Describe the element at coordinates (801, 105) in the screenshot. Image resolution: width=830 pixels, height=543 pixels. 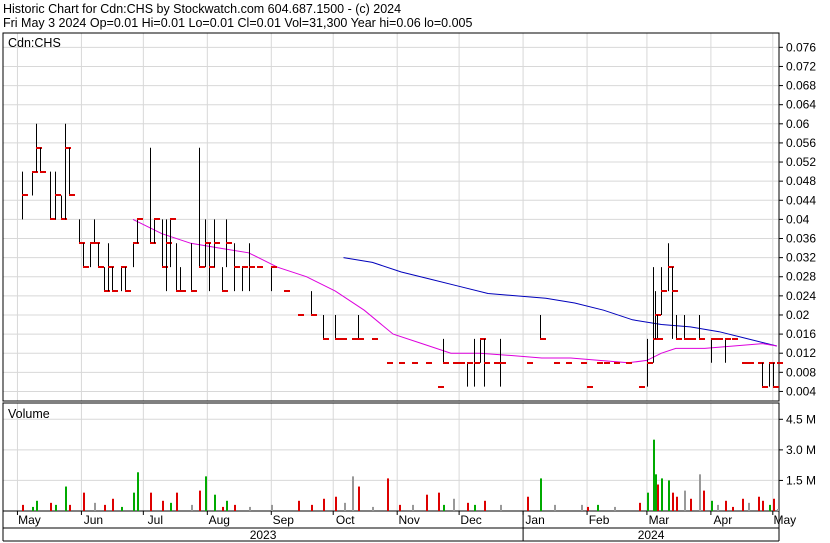
I see `price-tick-label: 0.064` at that location.